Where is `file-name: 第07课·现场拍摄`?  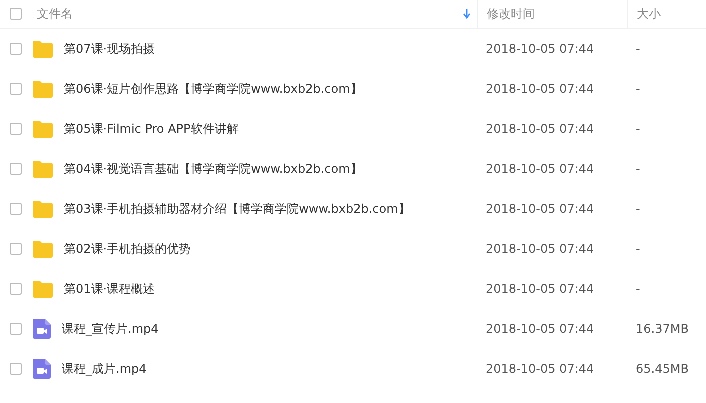 file-name: 第07课·现场拍摄 is located at coordinates (110, 49).